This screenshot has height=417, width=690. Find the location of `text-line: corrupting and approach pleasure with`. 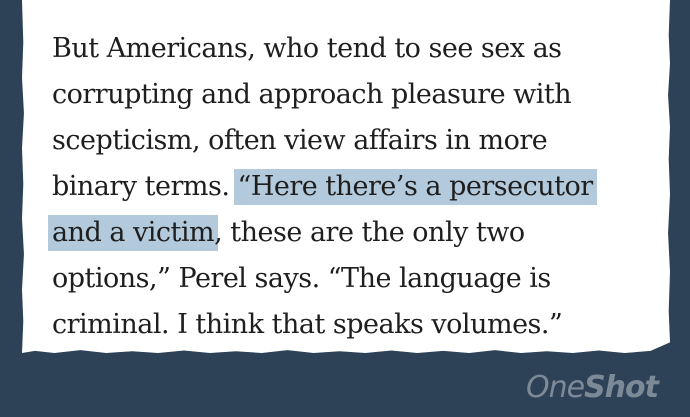

text-line: corrupting and approach pleasure with is located at coordinates (312, 94).